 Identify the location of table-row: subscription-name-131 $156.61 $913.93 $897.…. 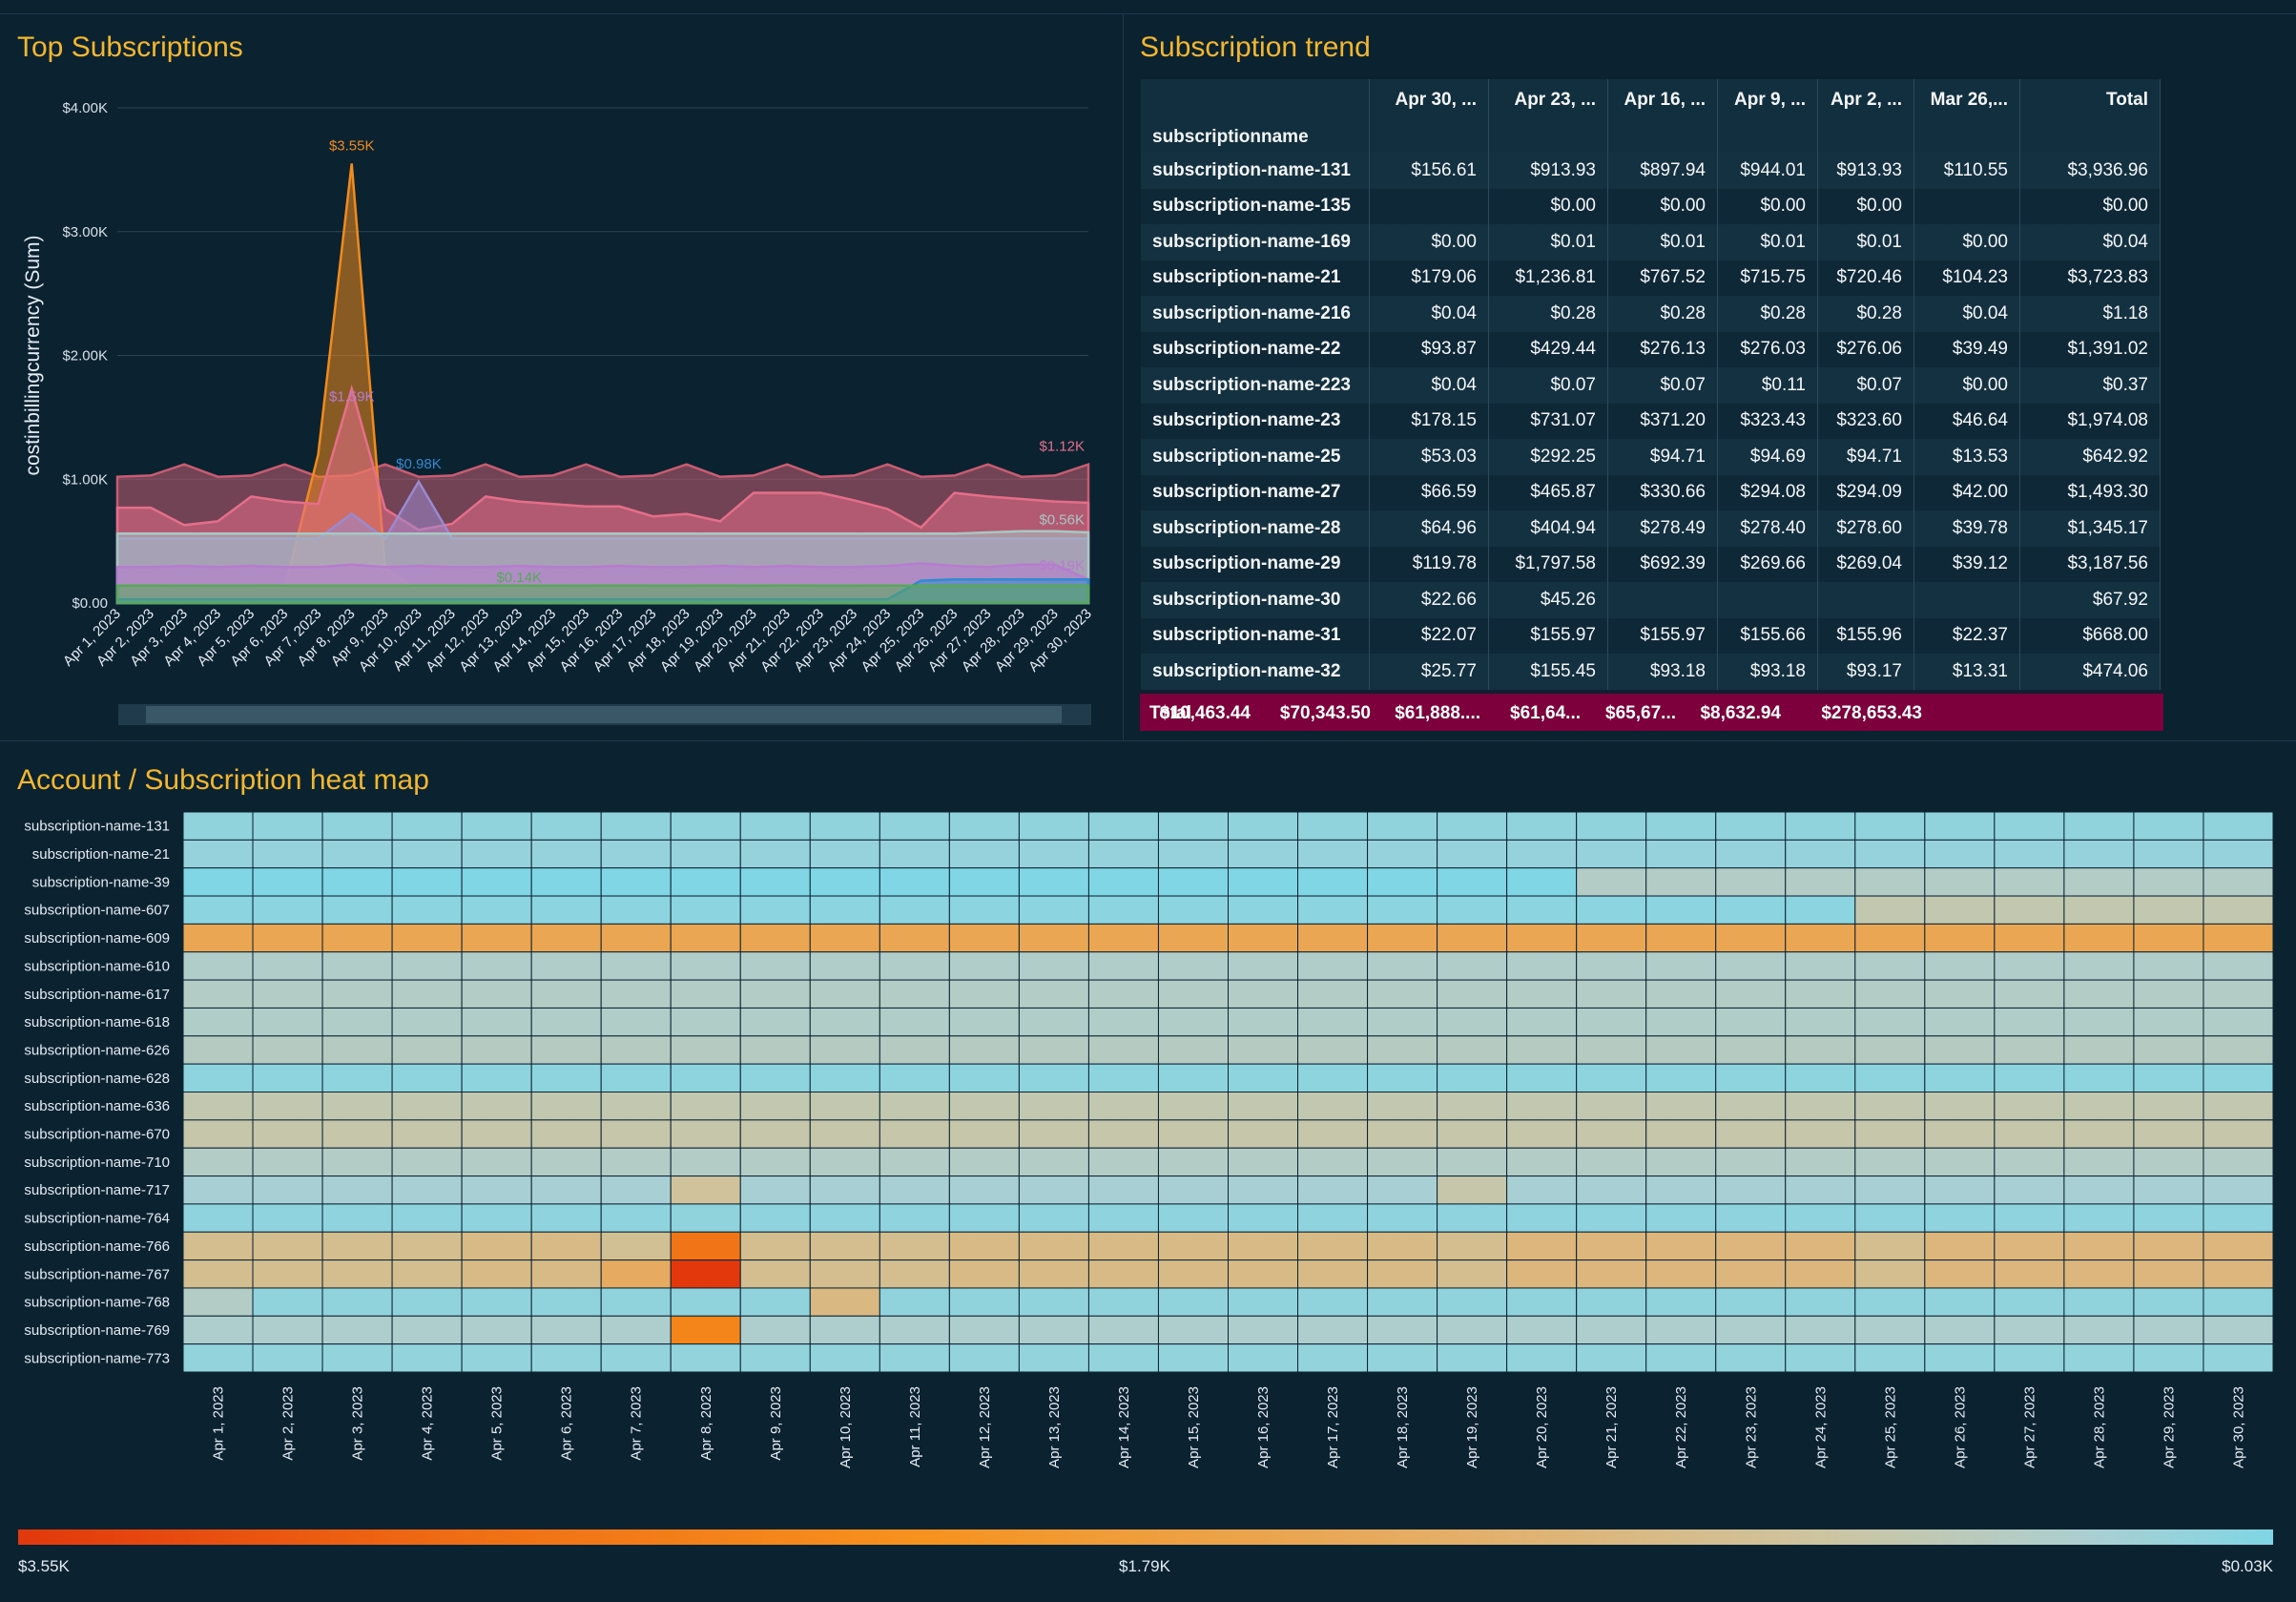
(1651, 171).